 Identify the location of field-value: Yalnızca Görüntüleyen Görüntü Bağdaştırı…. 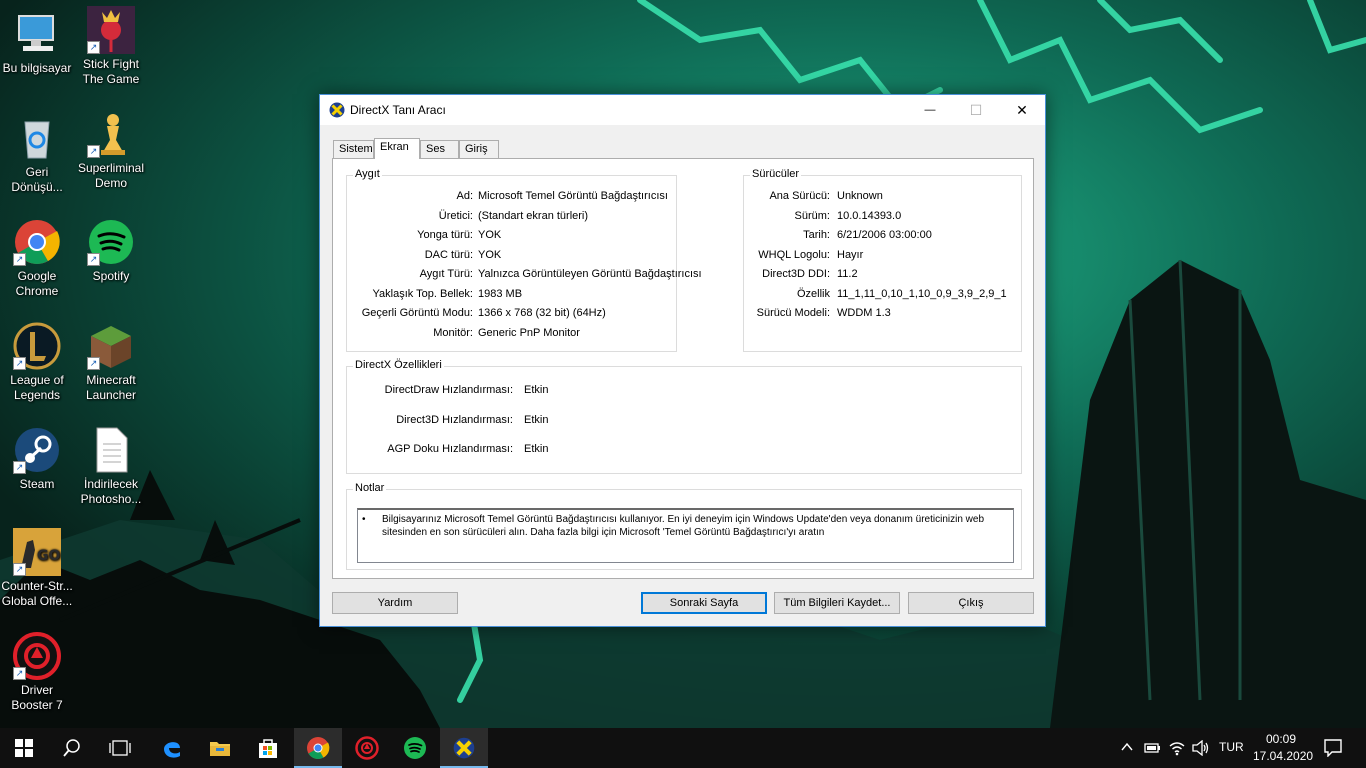
(590, 274).